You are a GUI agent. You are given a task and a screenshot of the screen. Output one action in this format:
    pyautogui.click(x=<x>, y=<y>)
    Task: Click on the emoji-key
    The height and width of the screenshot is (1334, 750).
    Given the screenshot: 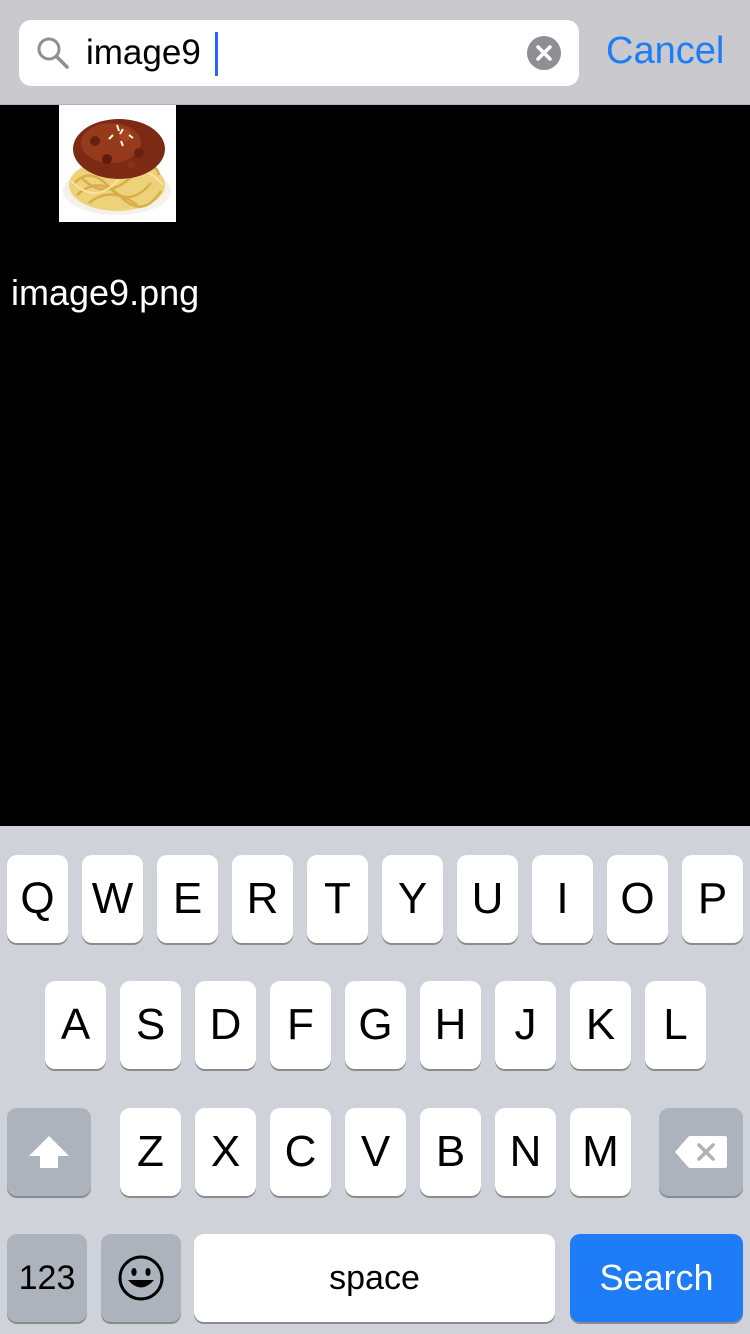 What is the action you would take?
    pyautogui.click(x=141, y=1278)
    